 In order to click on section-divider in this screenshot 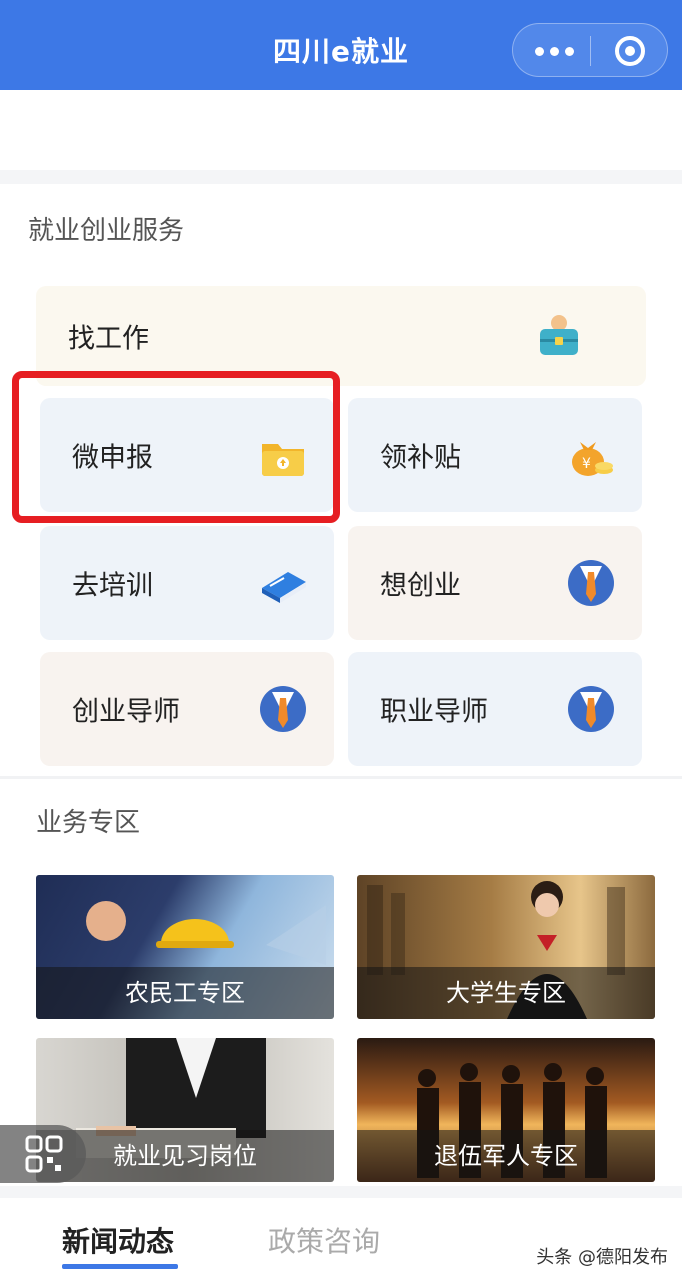, I will do `click(341, 777)`.